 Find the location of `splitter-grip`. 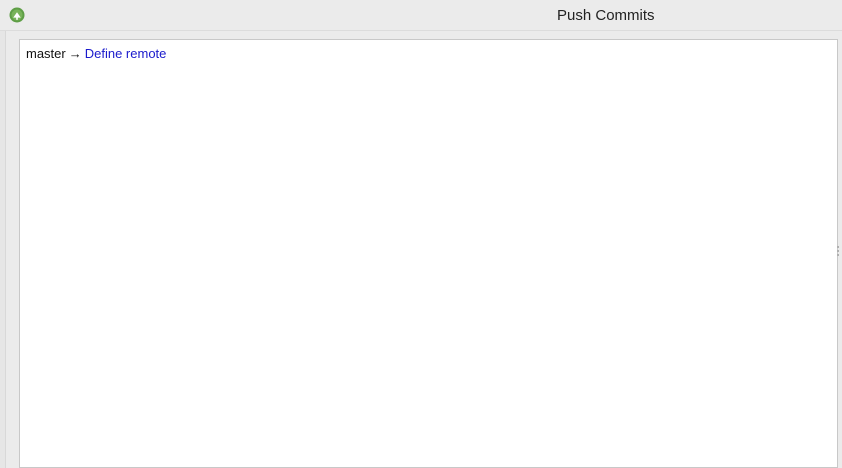

splitter-grip is located at coordinates (839, 253).